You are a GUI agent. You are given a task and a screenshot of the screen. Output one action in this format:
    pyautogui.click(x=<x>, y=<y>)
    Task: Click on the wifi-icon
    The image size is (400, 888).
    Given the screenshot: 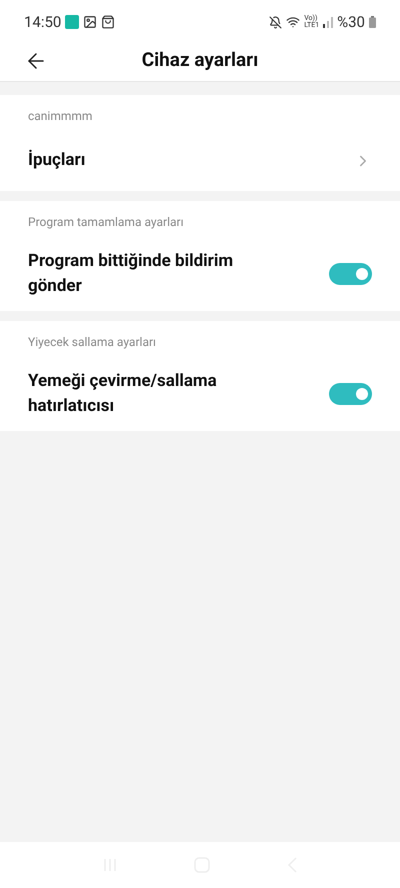 What is the action you would take?
    pyautogui.click(x=293, y=22)
    